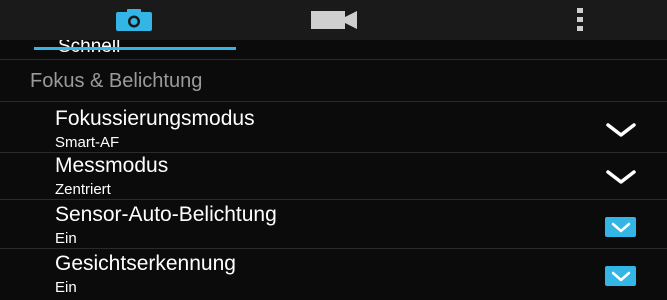 Image resolution: width=667 pixels, height=300 pixels. What do you see at coordinates (87, 142) in the screenshot?
I see `setting-value: Smart-AF` at bounding box center [87, 142].